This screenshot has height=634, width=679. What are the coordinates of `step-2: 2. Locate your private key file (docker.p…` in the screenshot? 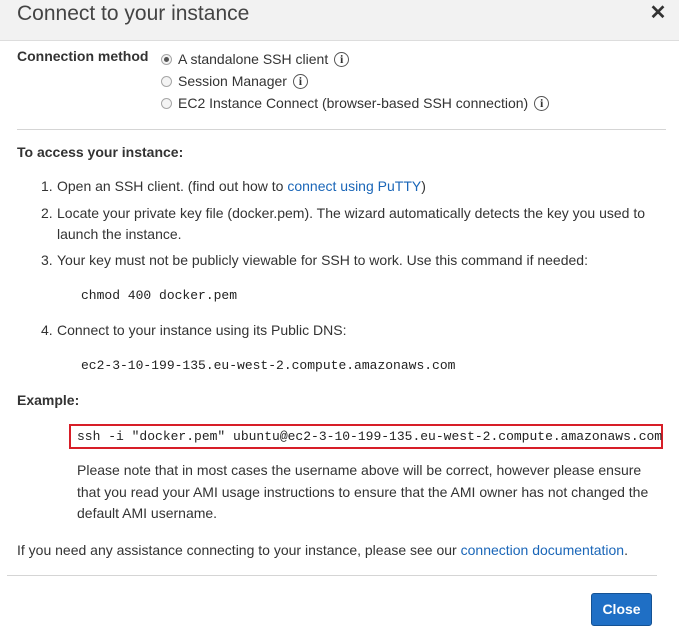 It's located at (343, 223).